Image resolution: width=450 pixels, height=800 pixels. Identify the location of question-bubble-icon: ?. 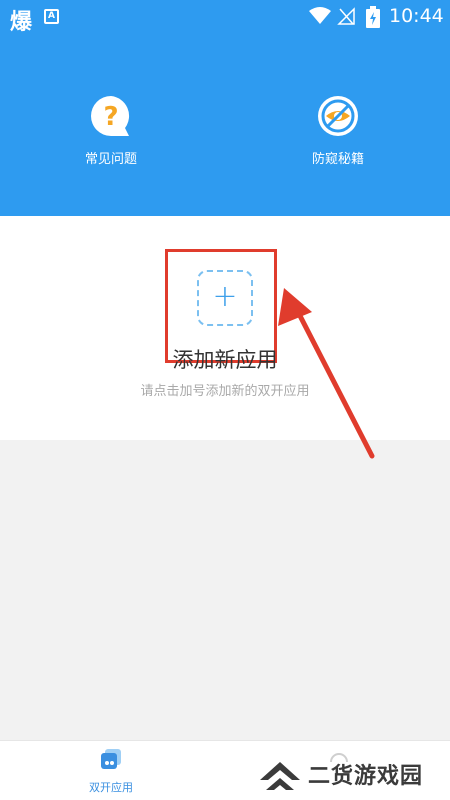
(111, 116).